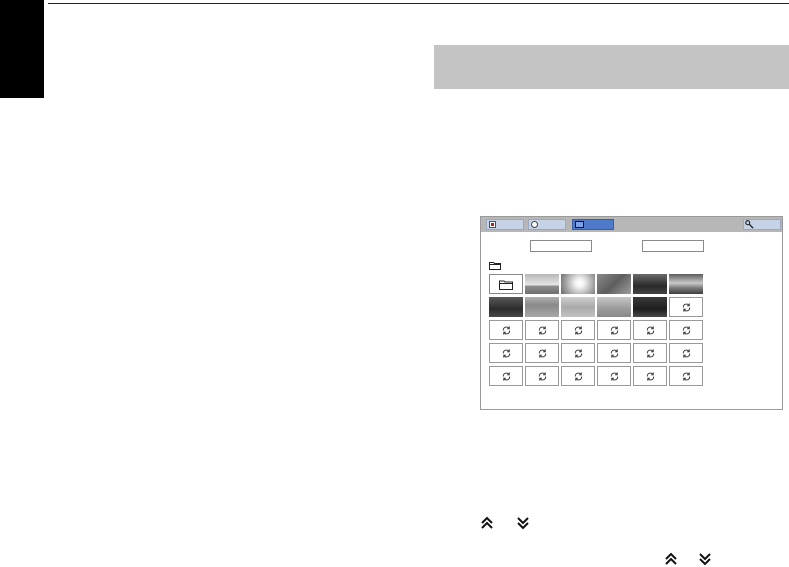  Describe the element at coordinates (561, 246) in the screenshot. I see `left-field` at that location.